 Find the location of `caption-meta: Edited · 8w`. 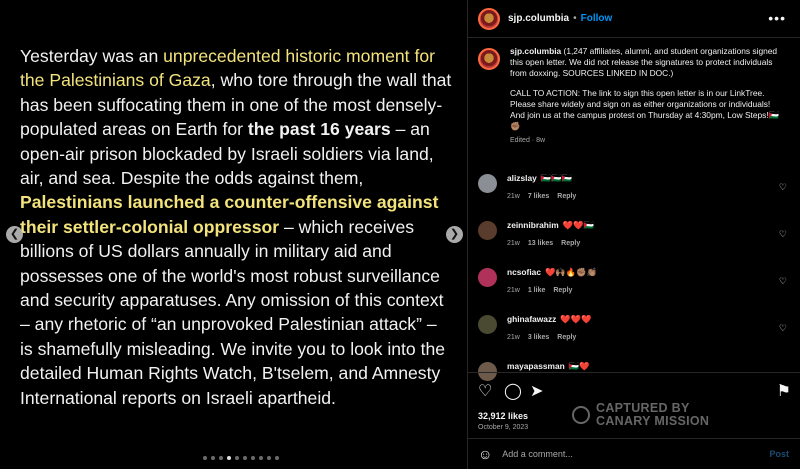

caption-meta: Edited · 8w is located at coordinates (528, 140).